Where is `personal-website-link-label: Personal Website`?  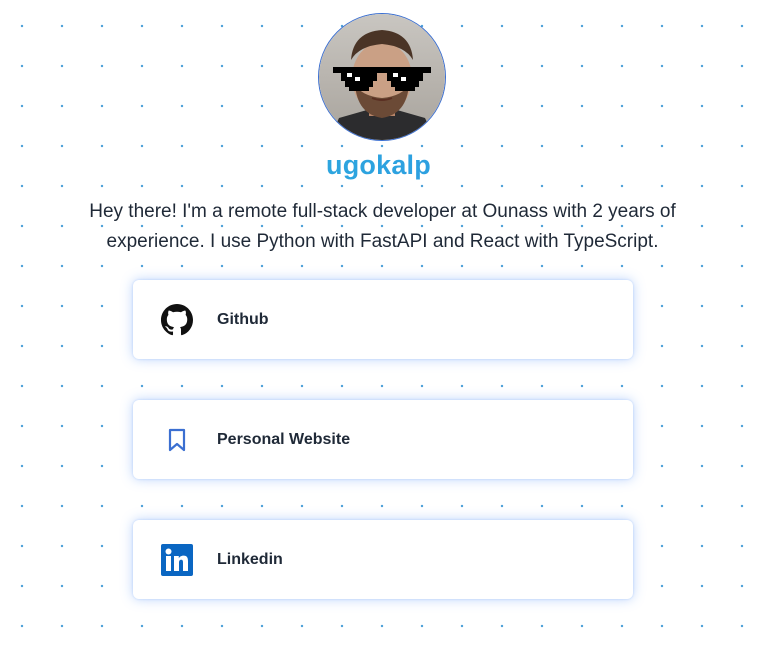
personal-website-link-label: Personal Website is located at coordinates (284, 439).